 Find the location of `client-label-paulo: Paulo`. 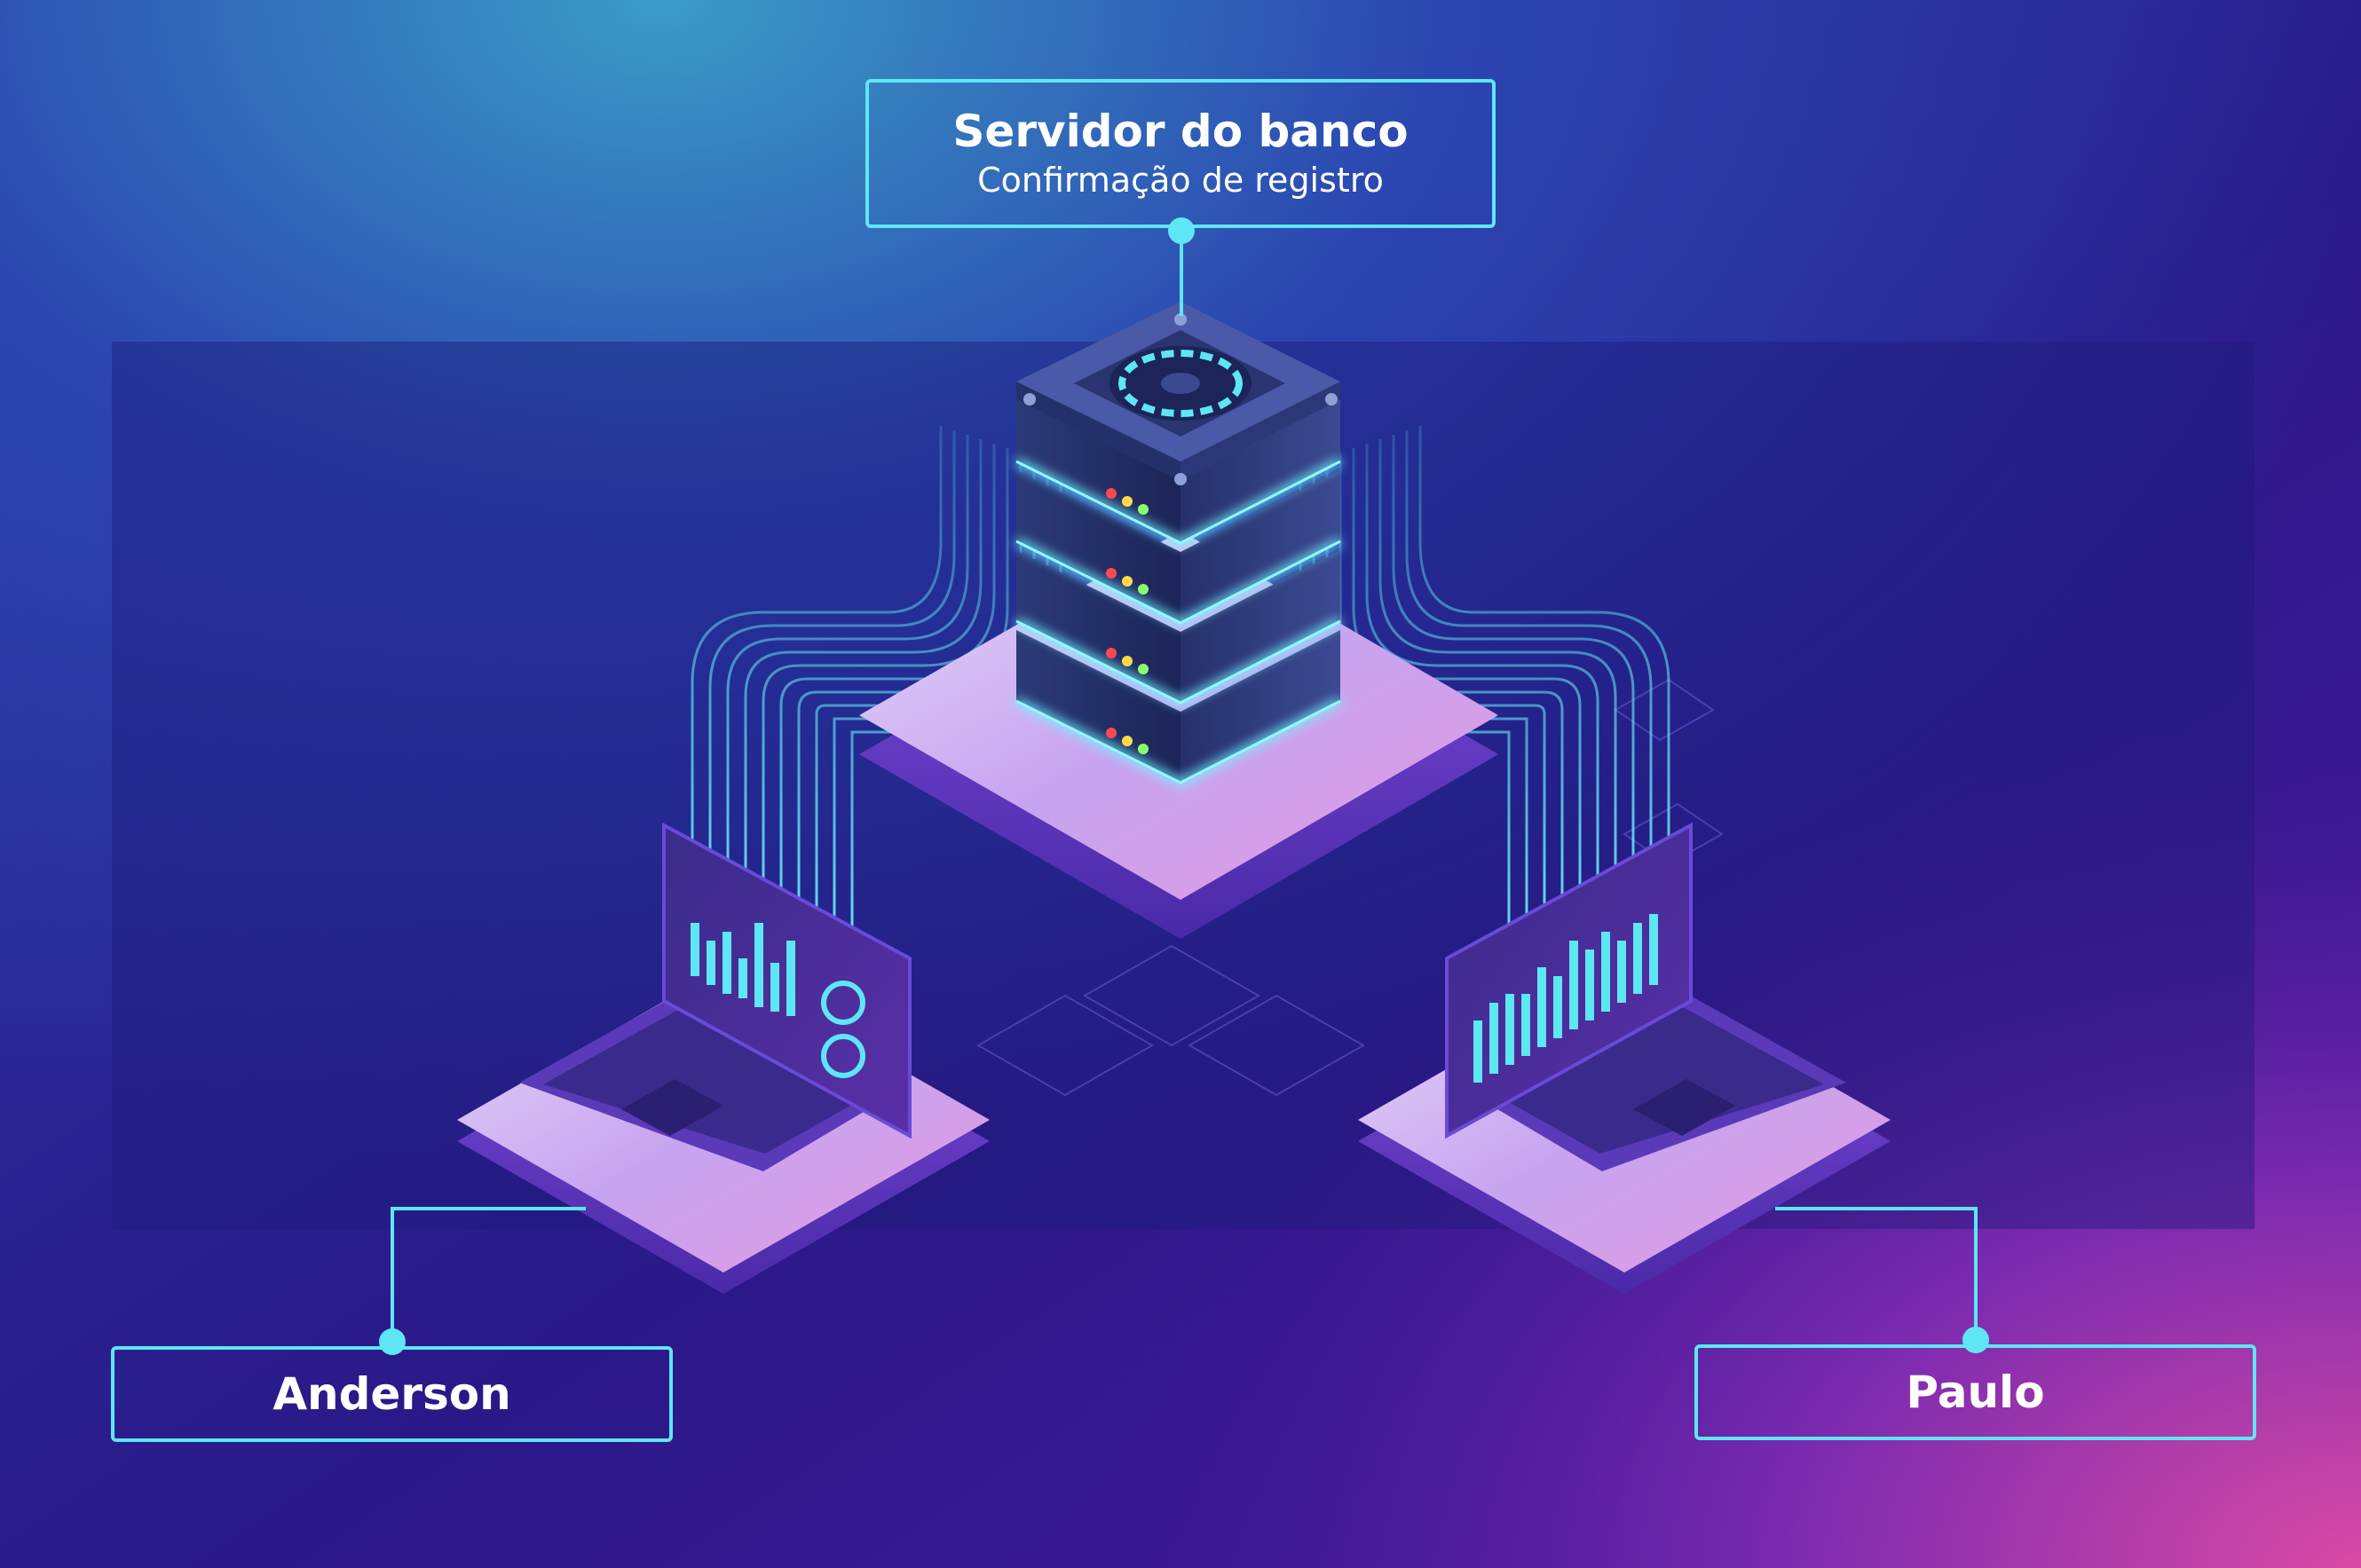

client-label-paulo: Paulo is located at coordinates (1975, 1392).